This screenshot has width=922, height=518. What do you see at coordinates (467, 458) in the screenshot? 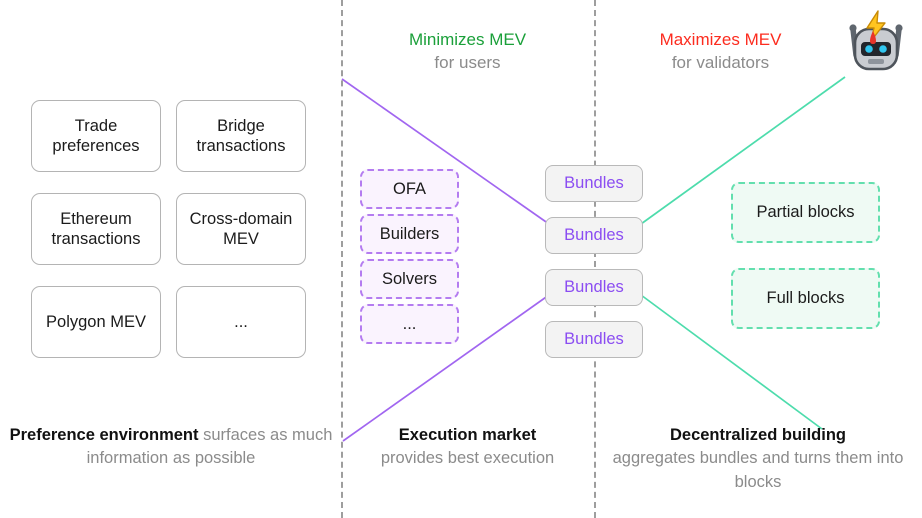
I see `caption-soft: provides best execution` at bounding box center [467, 458].